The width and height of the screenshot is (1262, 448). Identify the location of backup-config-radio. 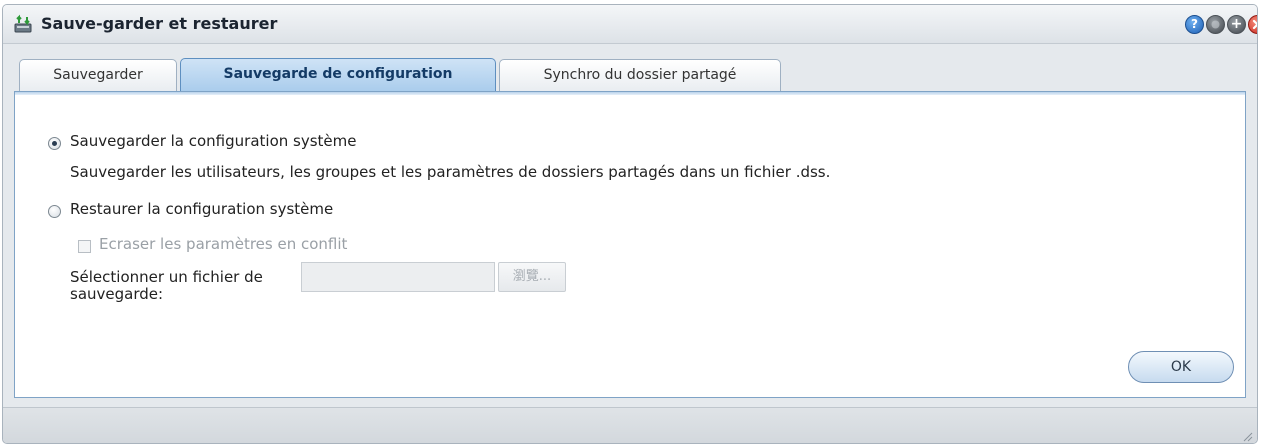
(54, 143).